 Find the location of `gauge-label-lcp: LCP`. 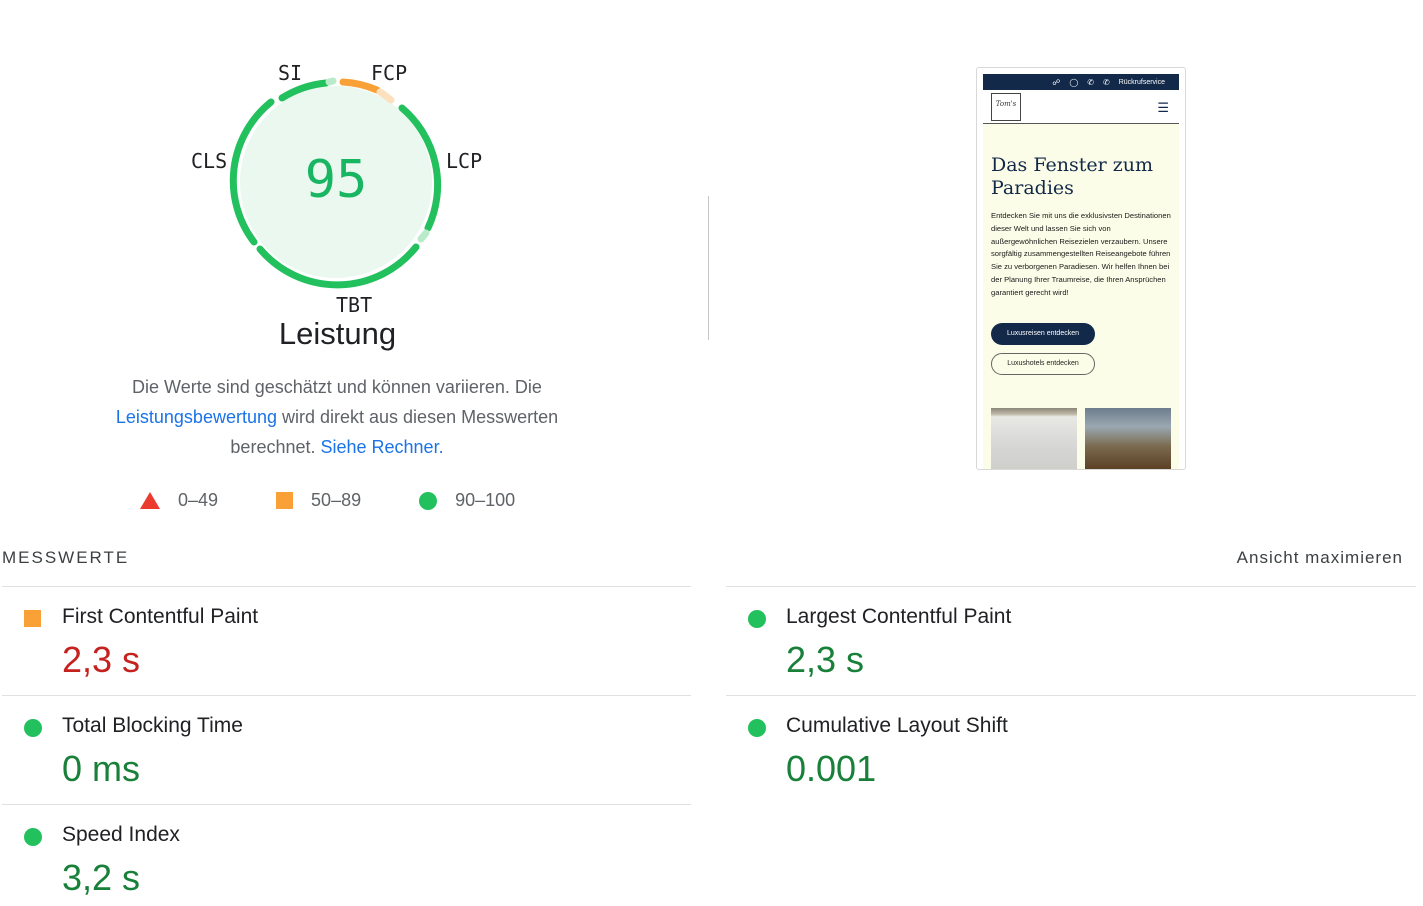

gauge-label-lcp: LCP is located at coordinates (464, 161).